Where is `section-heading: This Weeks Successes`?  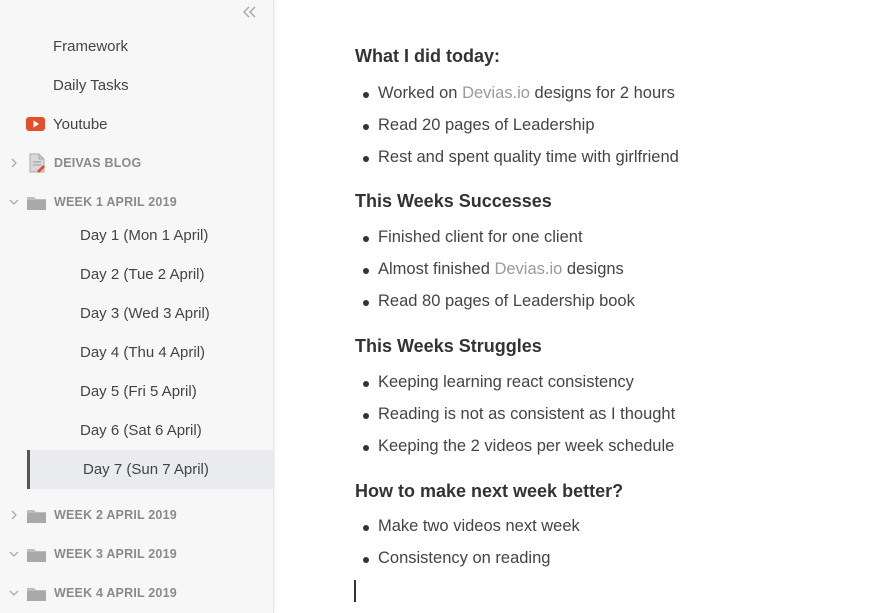
section-heading: This Weeks Successes is located at coordinates (453, 201).